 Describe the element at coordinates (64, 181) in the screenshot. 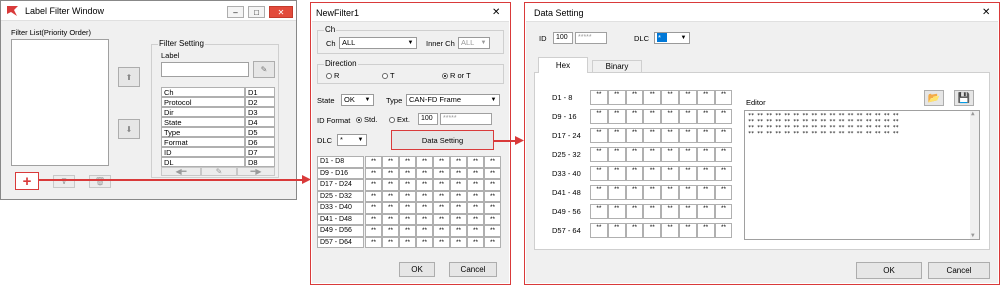

I see `filter-button: ⊽` at that location.